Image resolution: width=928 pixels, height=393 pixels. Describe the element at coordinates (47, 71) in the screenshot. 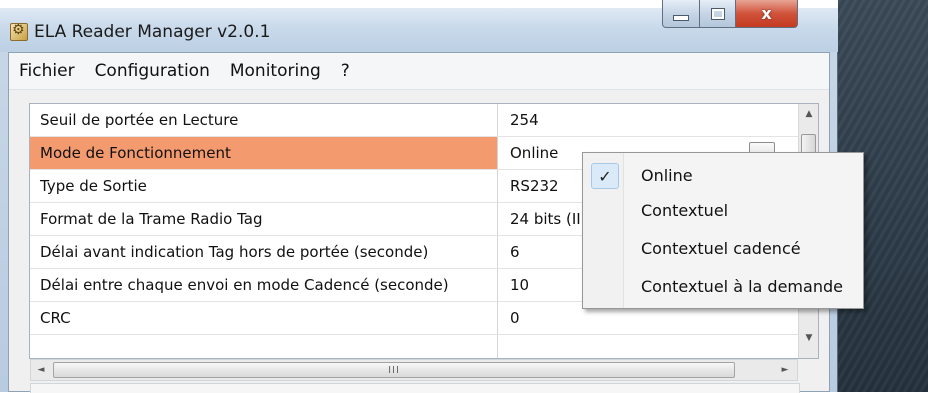

I see `menu-fichier: Fichier` at that location.